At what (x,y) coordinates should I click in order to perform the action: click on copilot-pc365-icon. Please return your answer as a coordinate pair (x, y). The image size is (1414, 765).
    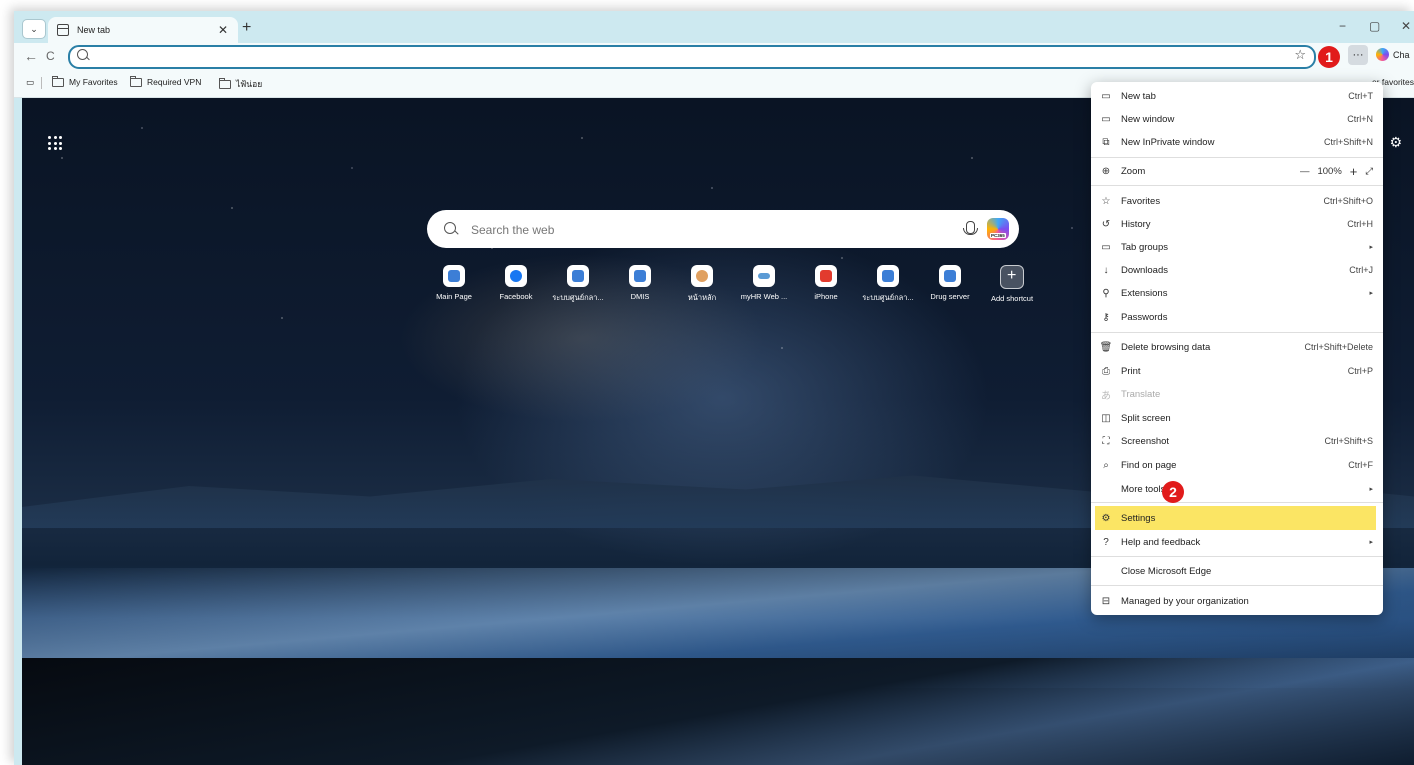
    Looking at the image, I should click on (998, 229).